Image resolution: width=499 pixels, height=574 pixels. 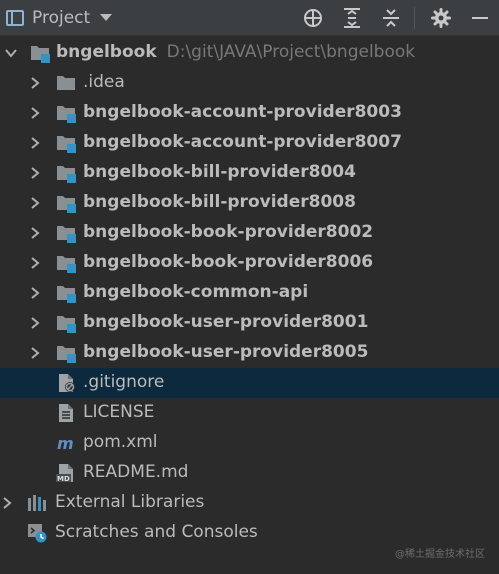 I want to click on tree-item-module: bngelbook-bill-provider8004, so click(x=249, y=173).